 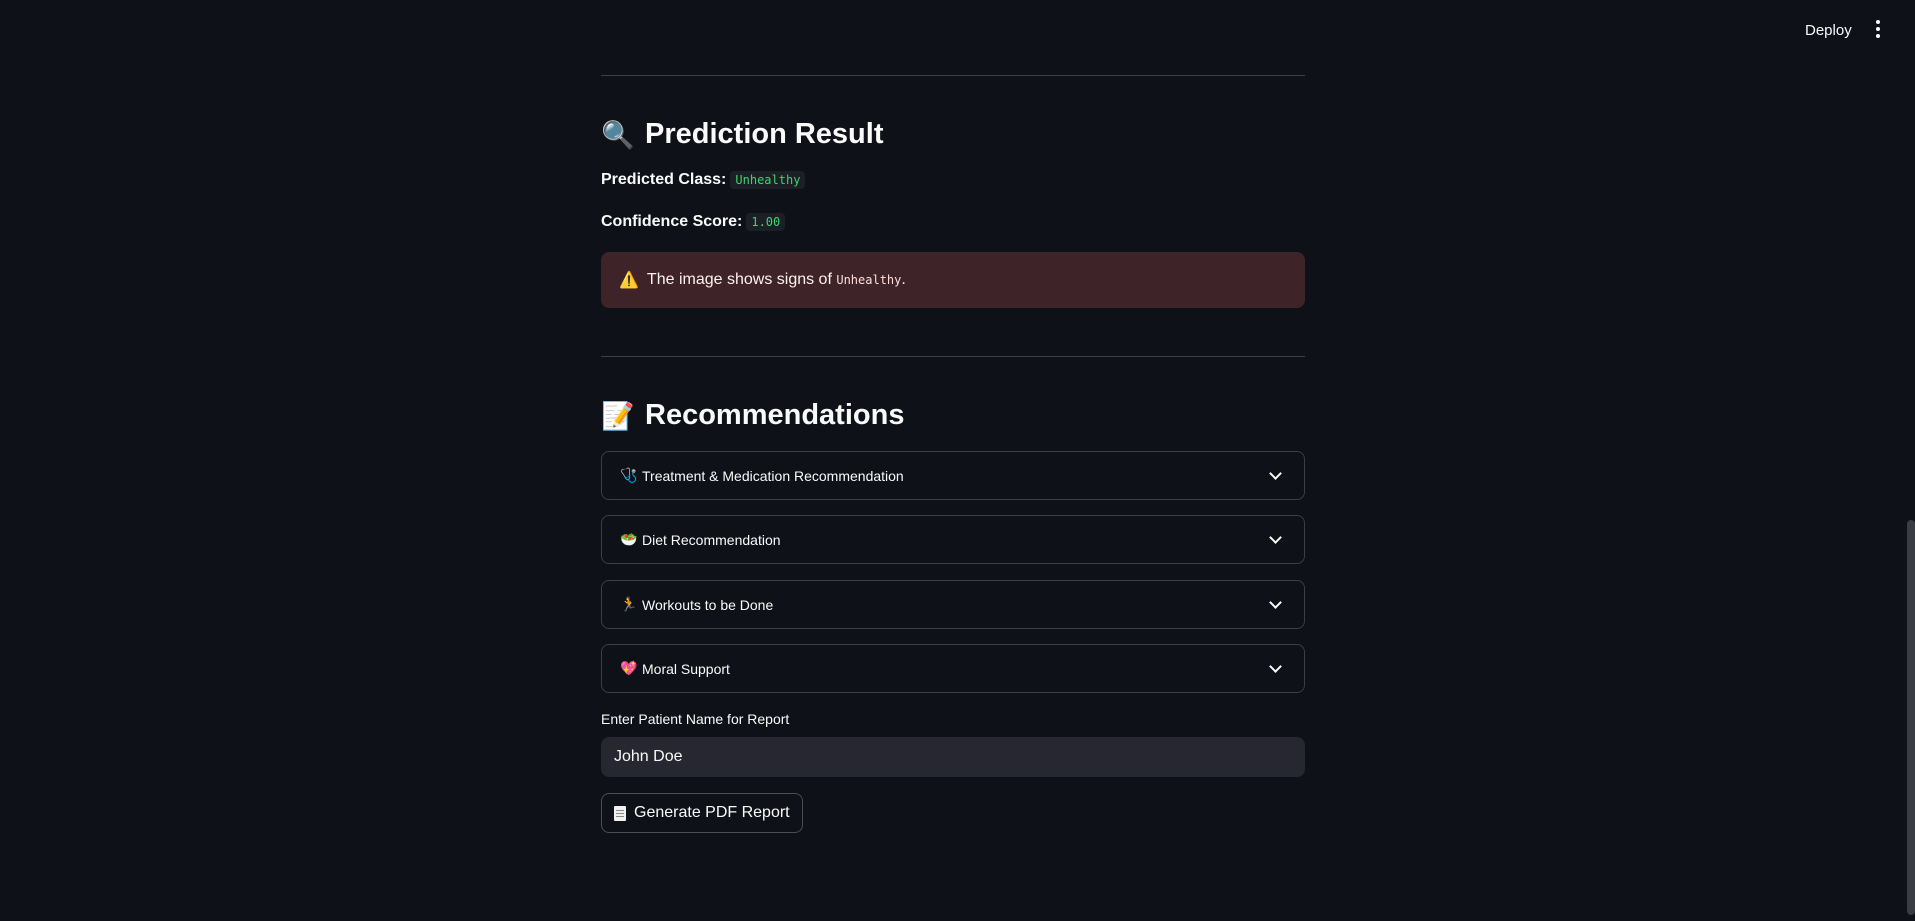 I want to click on confidence-score-line: Confidence Score: 1.00, so click(x=693, y=222).